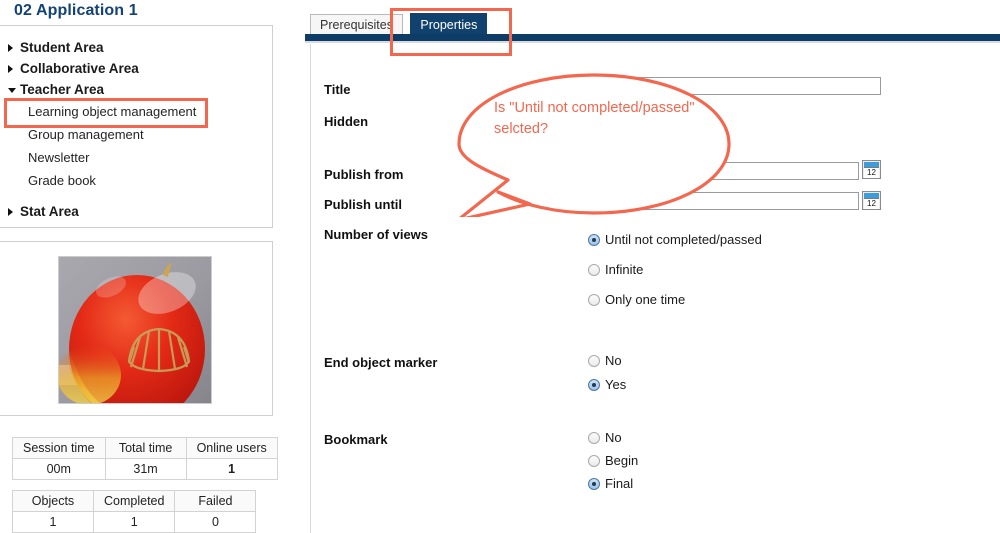  I want to click on column-header-total-time: Total time, so click(145, 448).